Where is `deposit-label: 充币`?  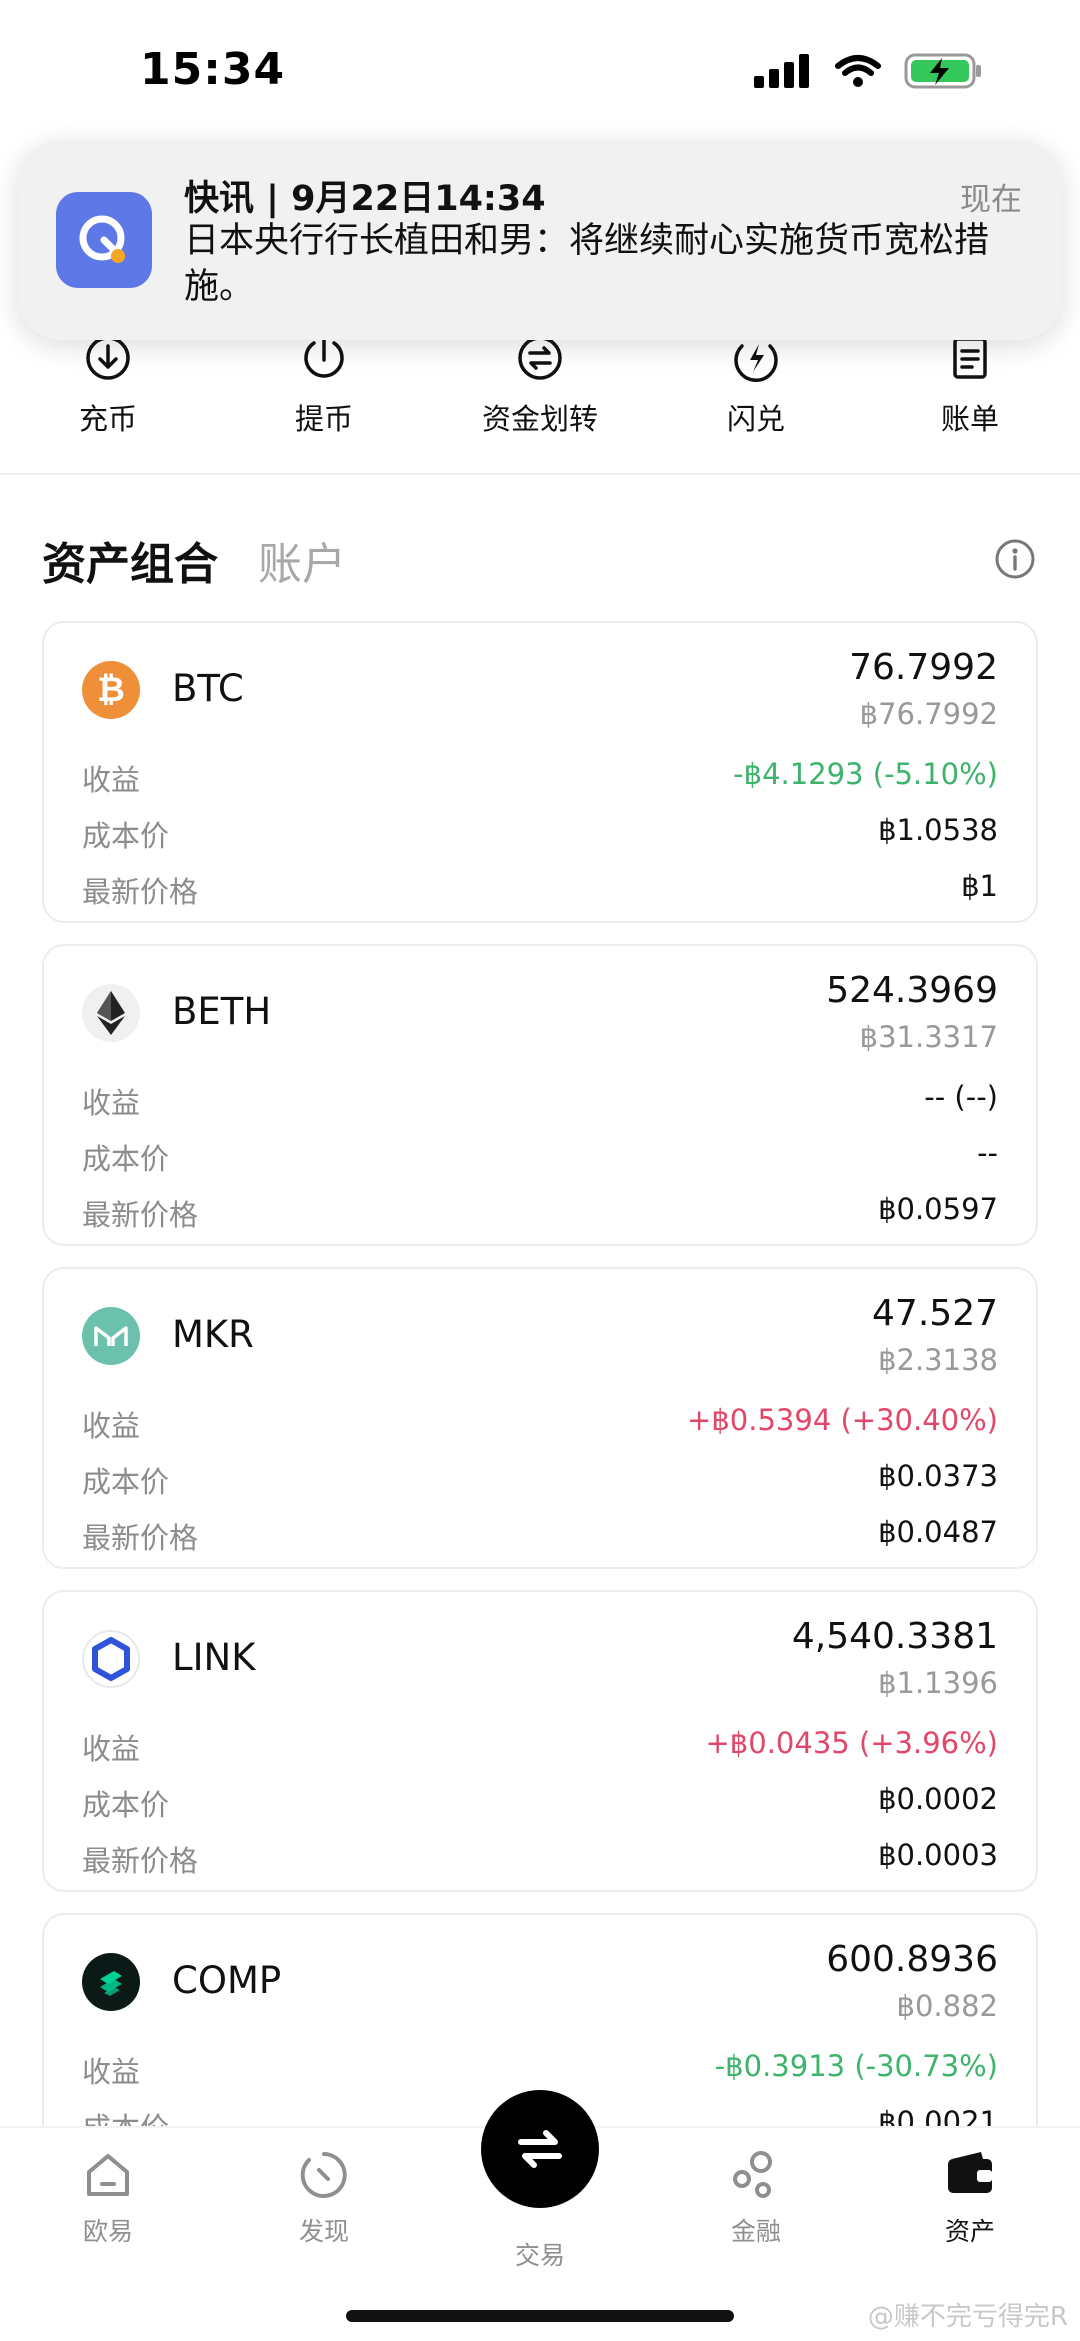
deposit-label: 充币 is located at coordinates (107, 419).